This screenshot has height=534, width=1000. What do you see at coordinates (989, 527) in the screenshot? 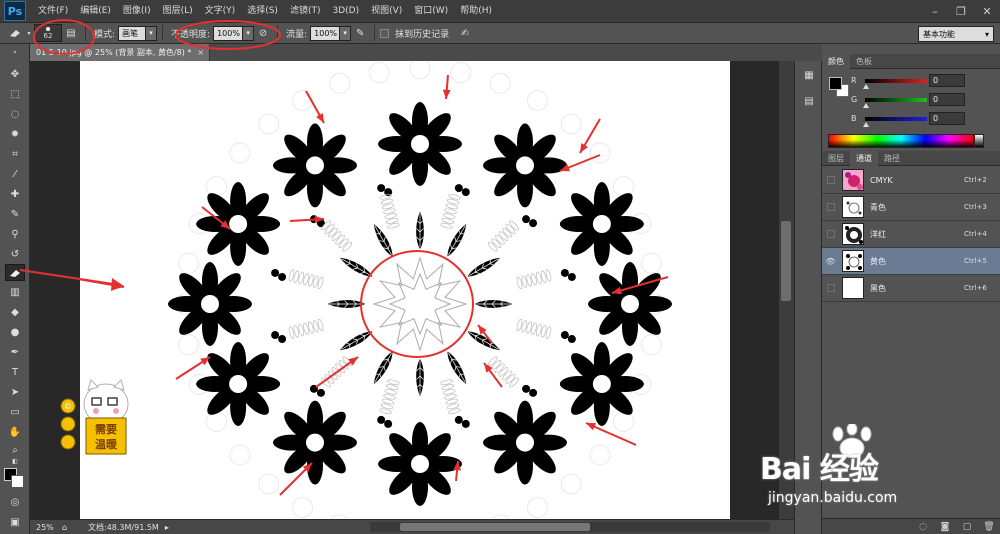
I see `delete-channel-icon: 🗑` at bounding box center [989, 527].